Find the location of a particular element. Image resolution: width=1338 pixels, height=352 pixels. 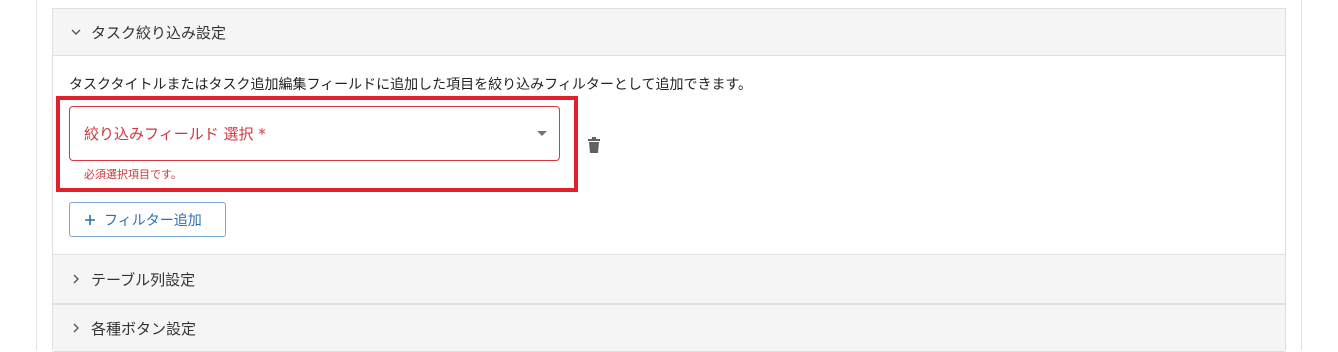

required-helper-text: 必須選択項目です。 is located at coordinates (133, 174).